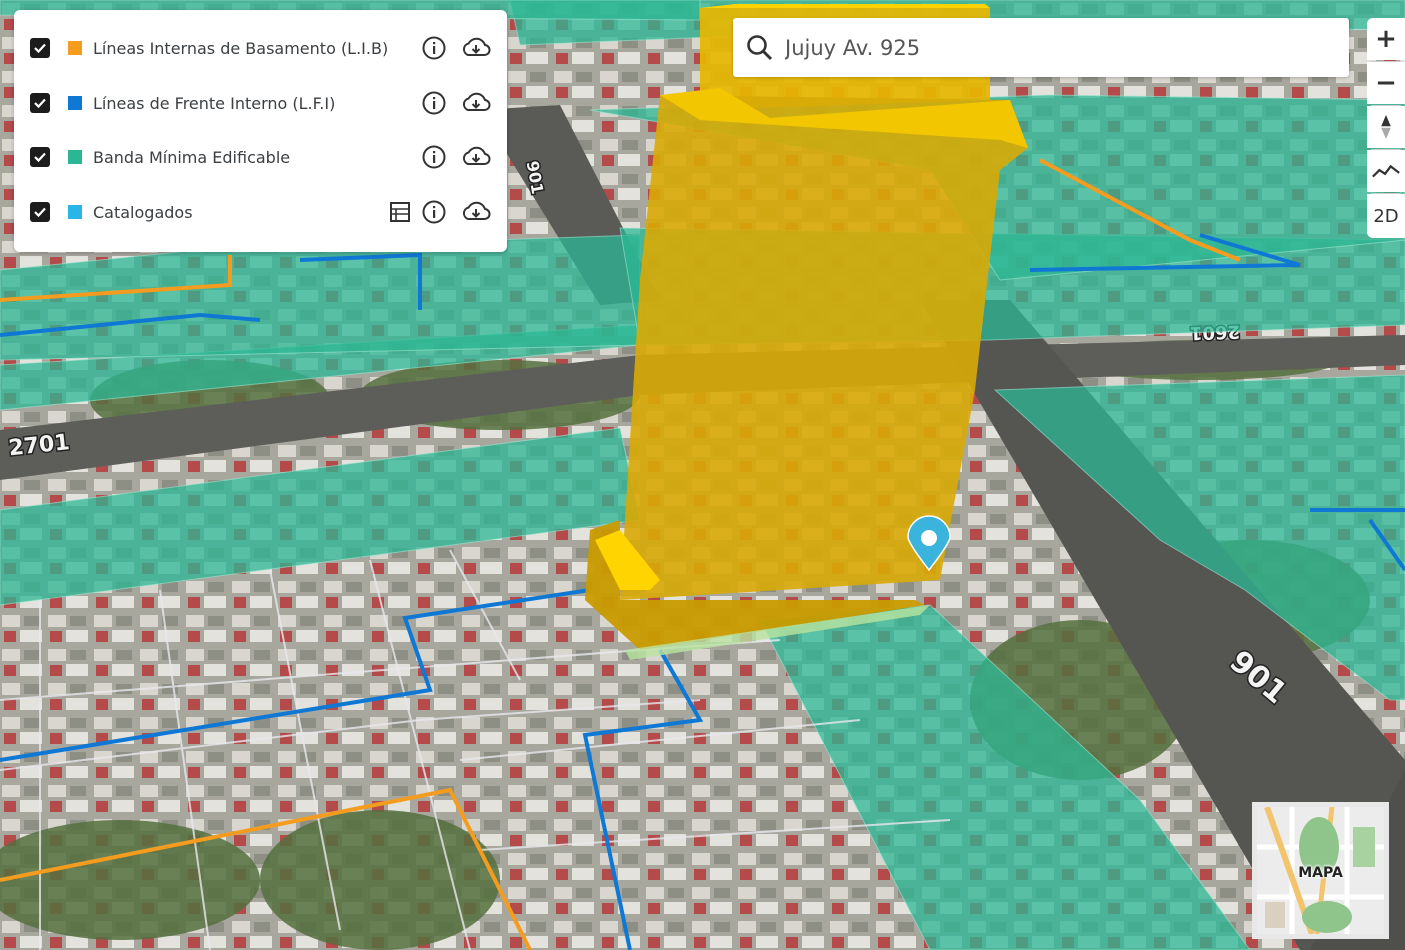 Image resolution: width=1405 pixels, height=950 pixels. I want to click on layer-row-lfi: Líneas de Frente Interno (L.F.I), so click(260, 103).